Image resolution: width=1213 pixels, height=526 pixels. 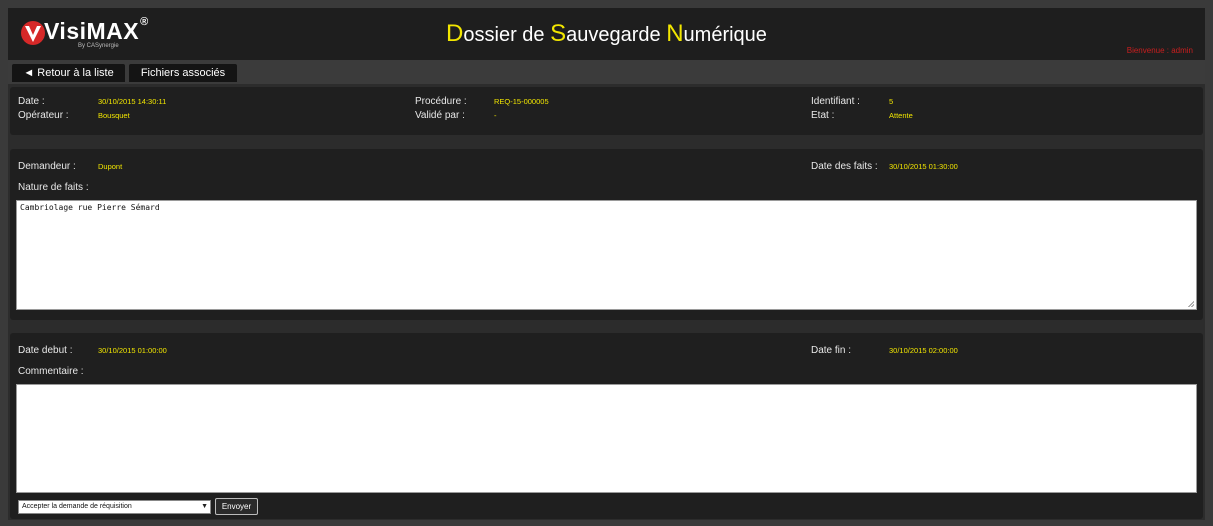 What do you see at coordinates (521, 101) in the screenshot?
I see `procedure-value: REQ-15-000005` at bounding box center [521, 101].